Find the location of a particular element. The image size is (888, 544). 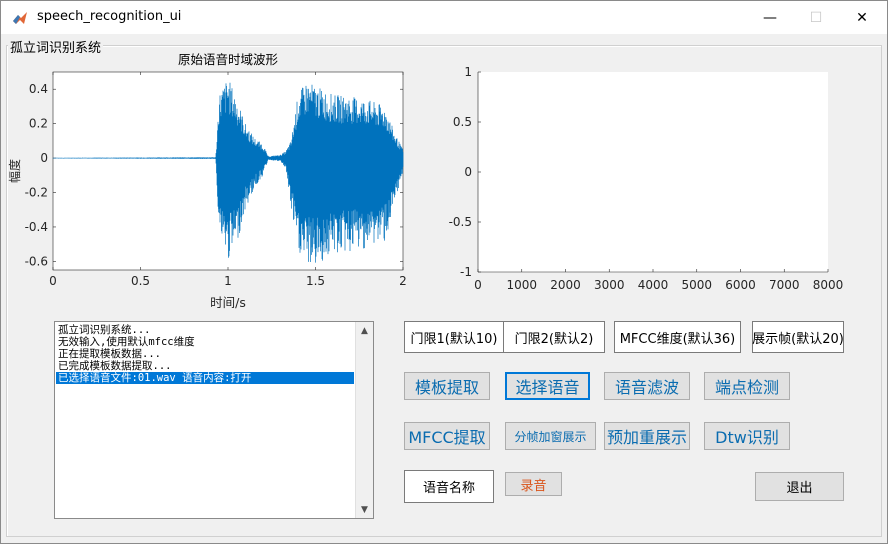

x-tick-label: 2 is located at coordinates (403, 281).